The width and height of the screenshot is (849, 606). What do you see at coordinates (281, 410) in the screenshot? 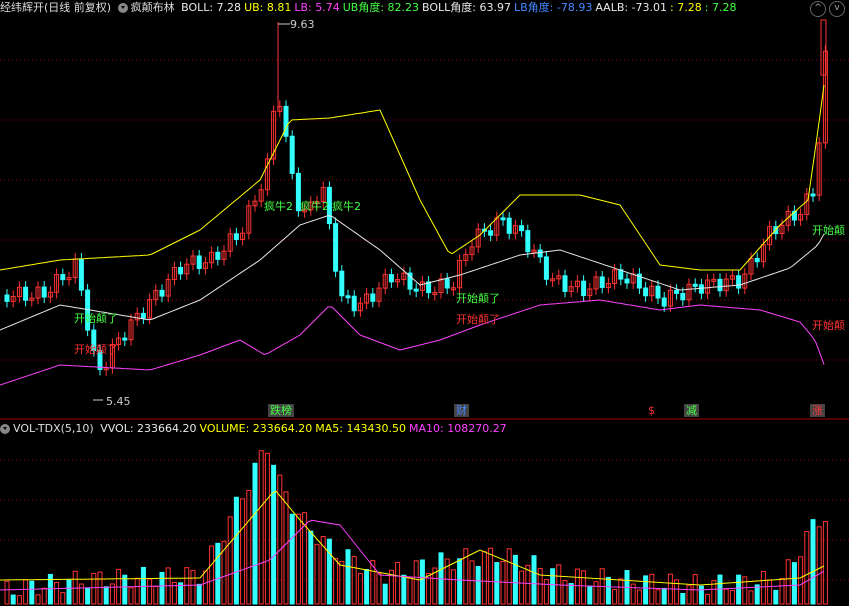
I see `event-tag: 跌榜` at bounding box center [281, 410].